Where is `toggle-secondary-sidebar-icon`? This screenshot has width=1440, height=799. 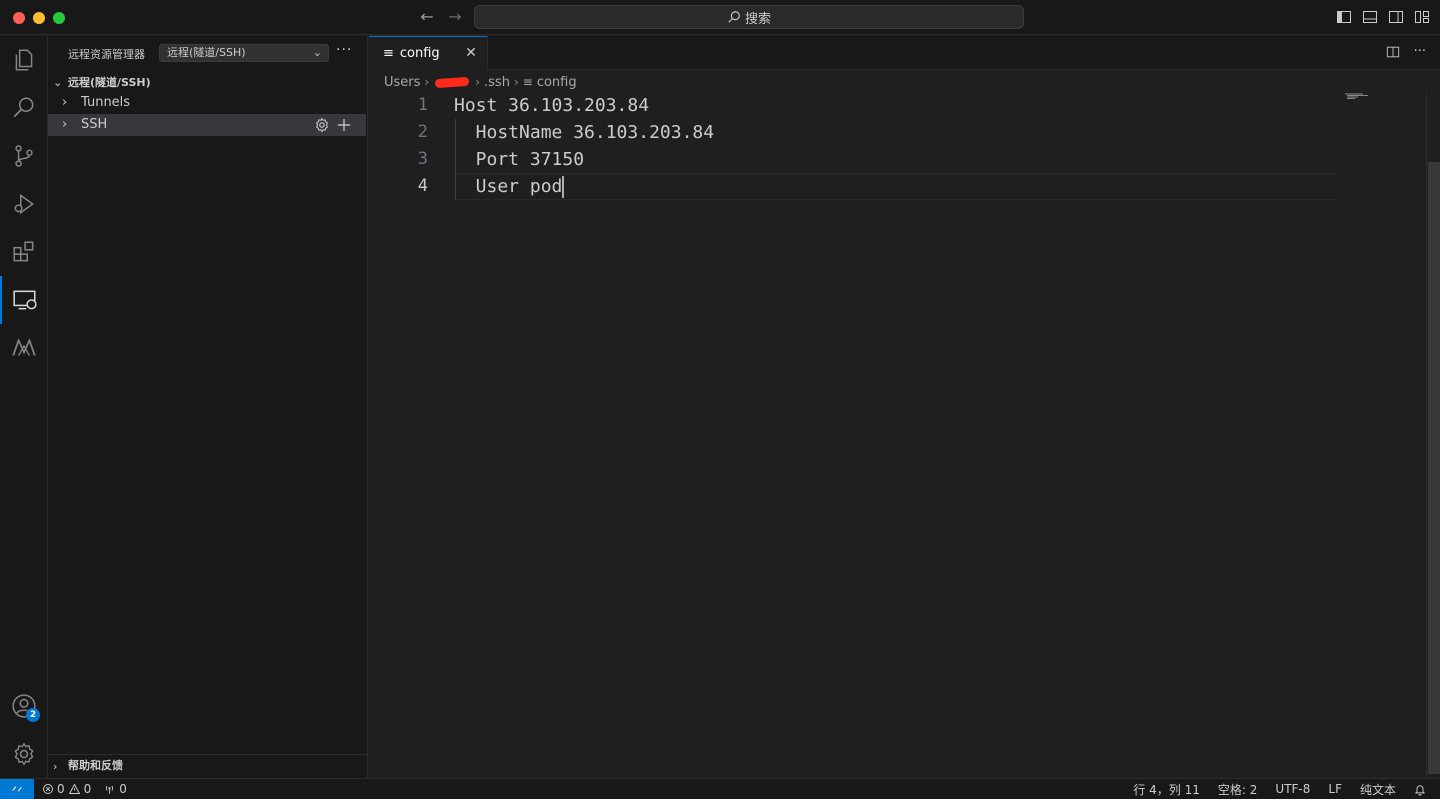
toggle-secondary-sidebar-icon is located at coordinates (1396, 17).